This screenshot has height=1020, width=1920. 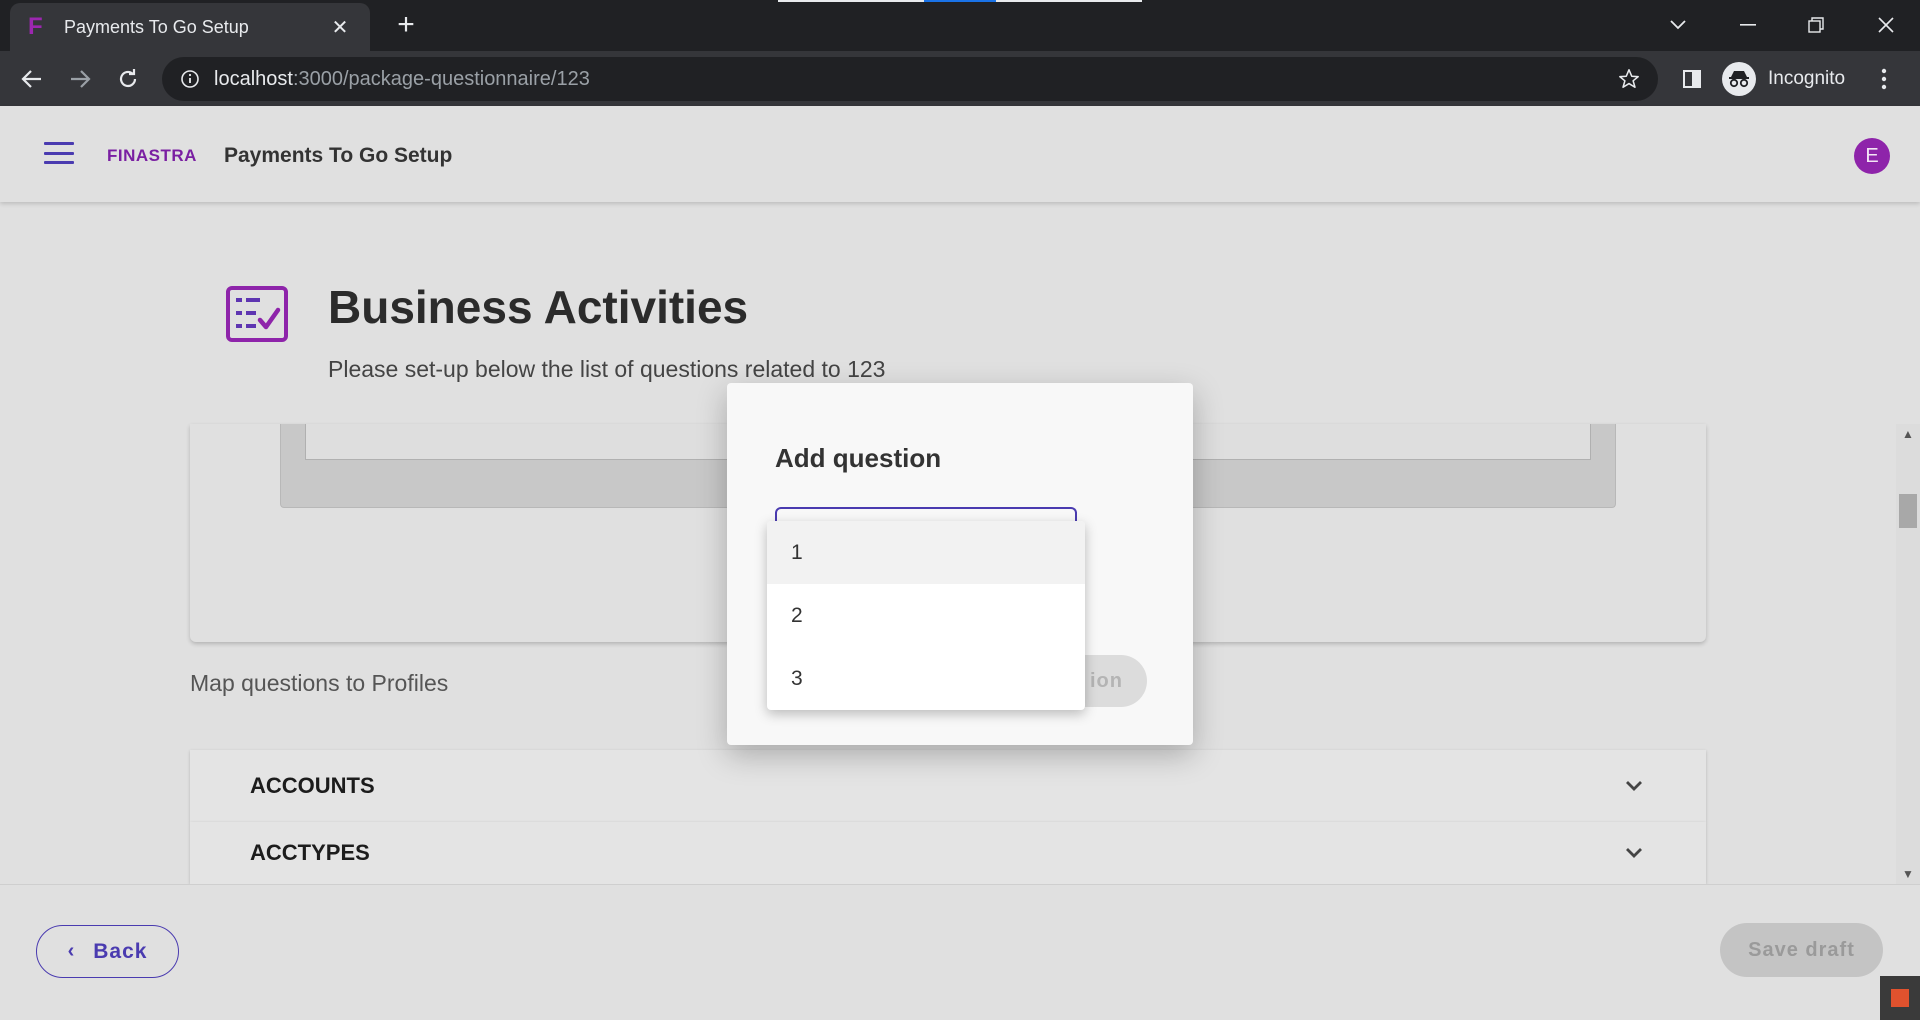 I want to click on url-host: localhost, so click(x=253, y=78).